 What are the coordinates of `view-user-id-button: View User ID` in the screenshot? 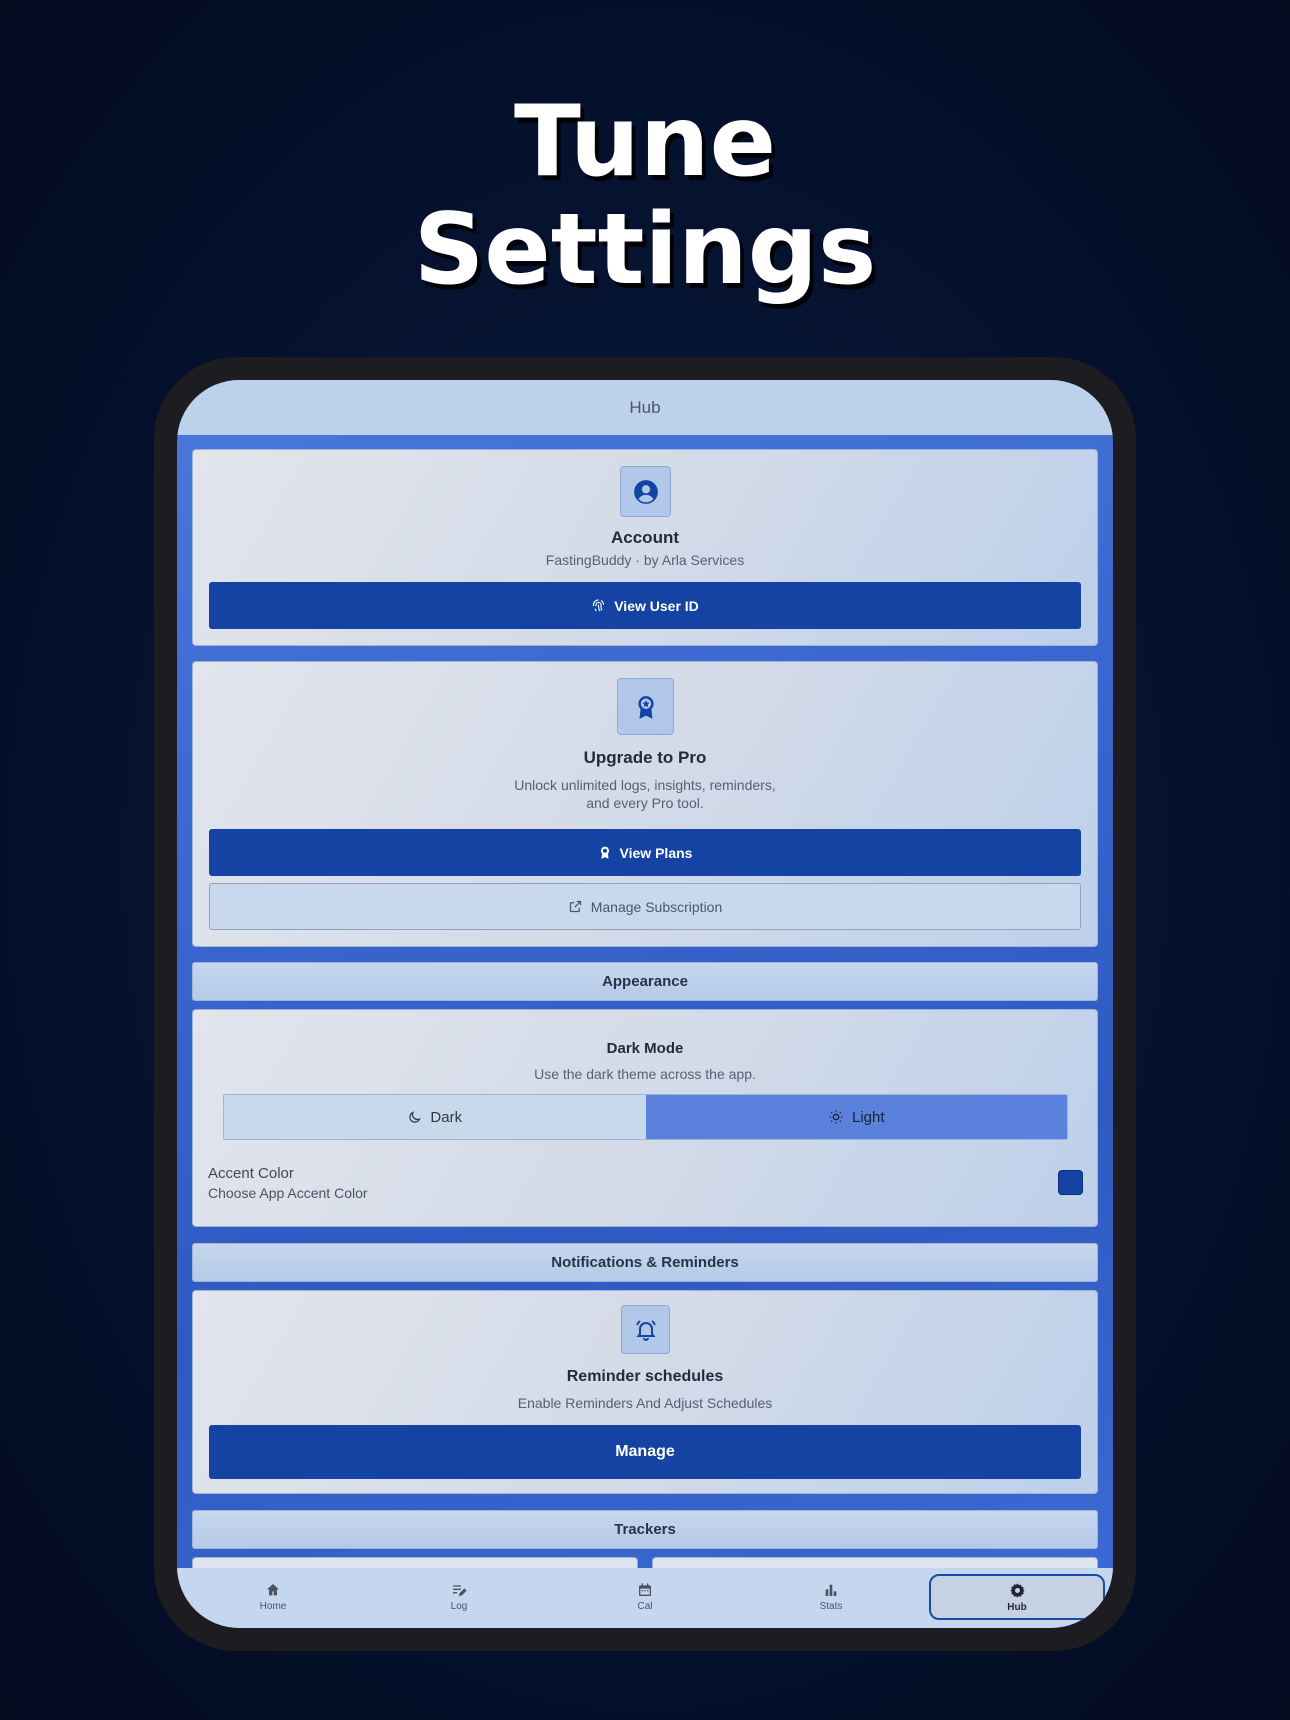 It's located at (645, 605).